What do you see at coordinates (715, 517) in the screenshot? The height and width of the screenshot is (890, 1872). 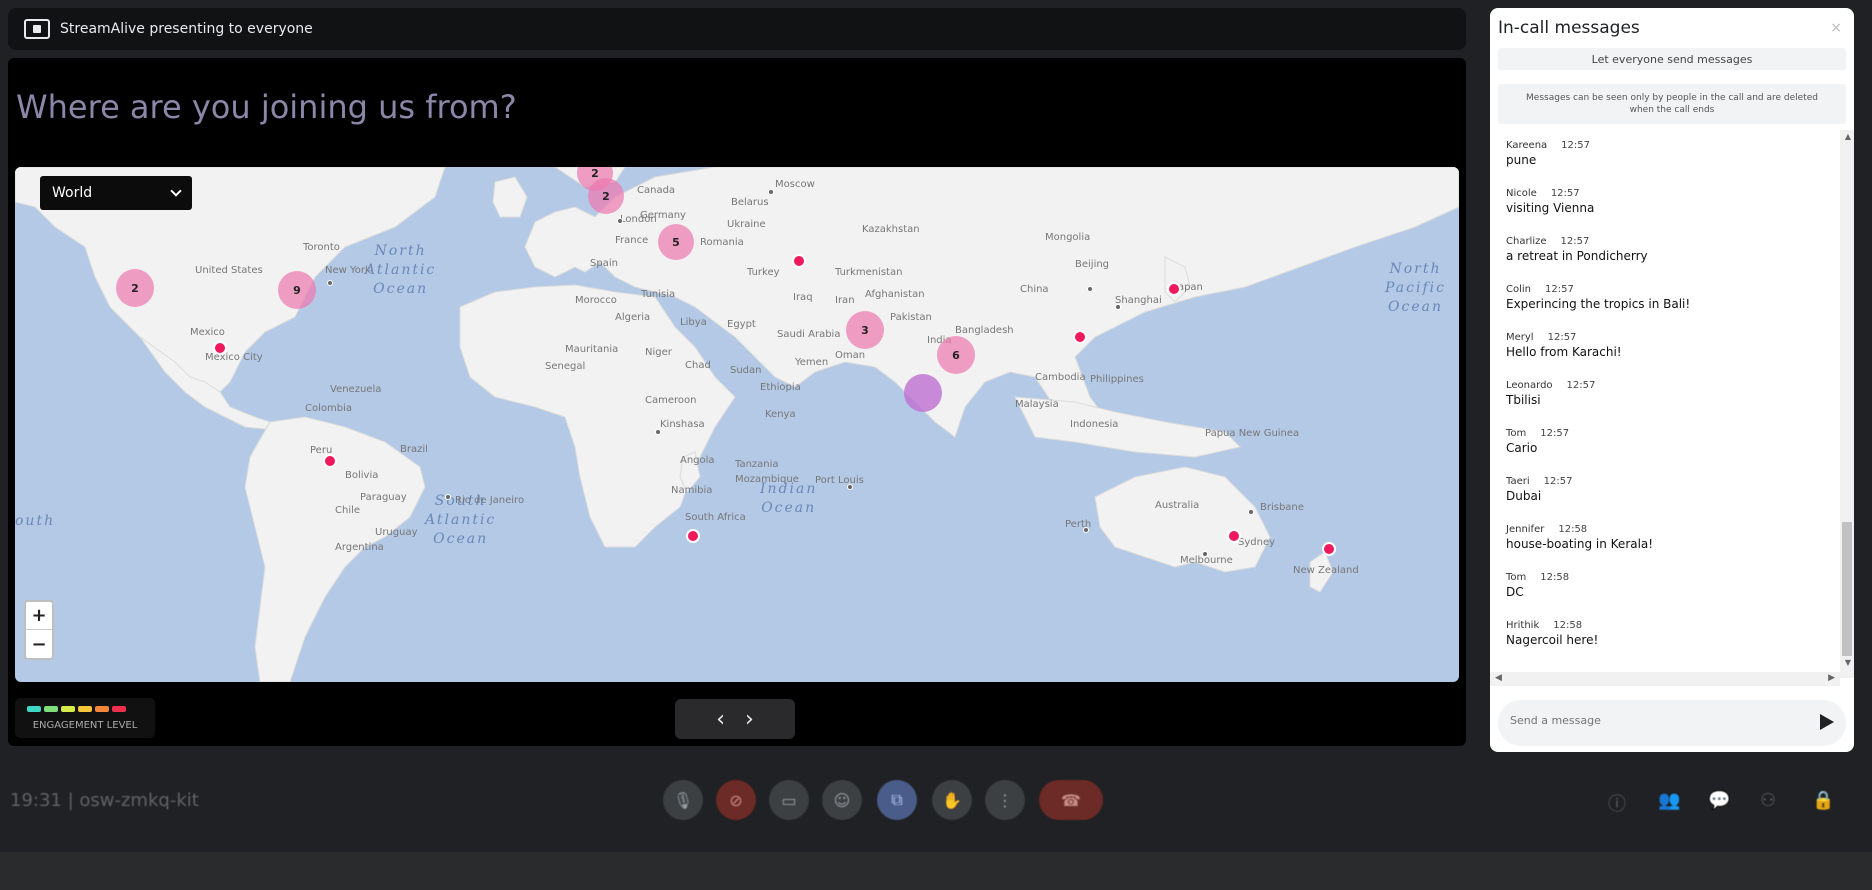 I see `place-label: South Africa` at bounding box center [715, 517].